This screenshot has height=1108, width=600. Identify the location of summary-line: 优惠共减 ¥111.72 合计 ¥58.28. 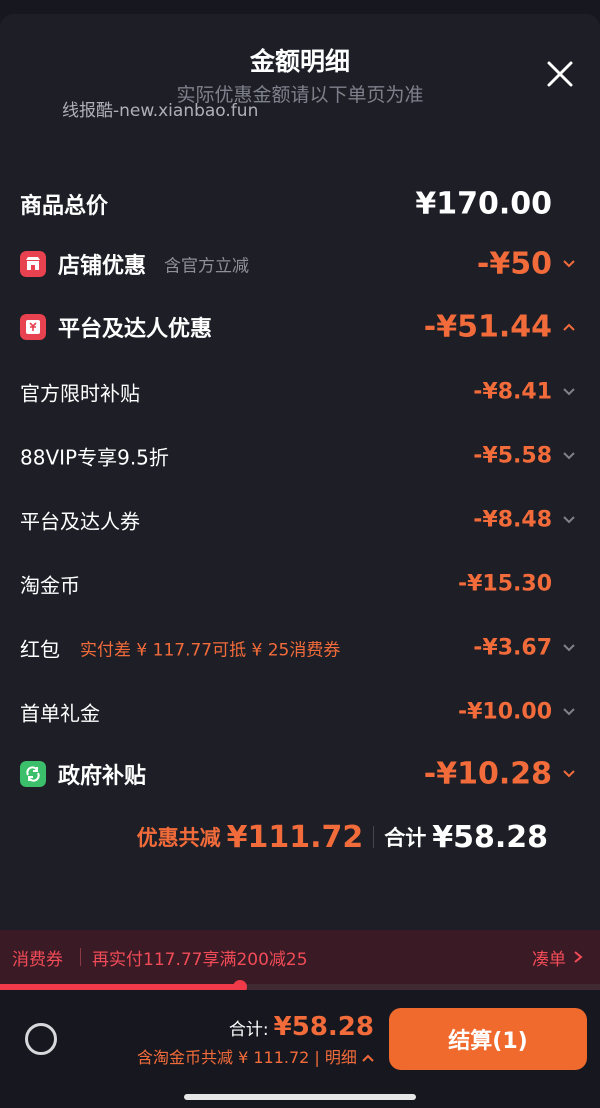
(342, 837).